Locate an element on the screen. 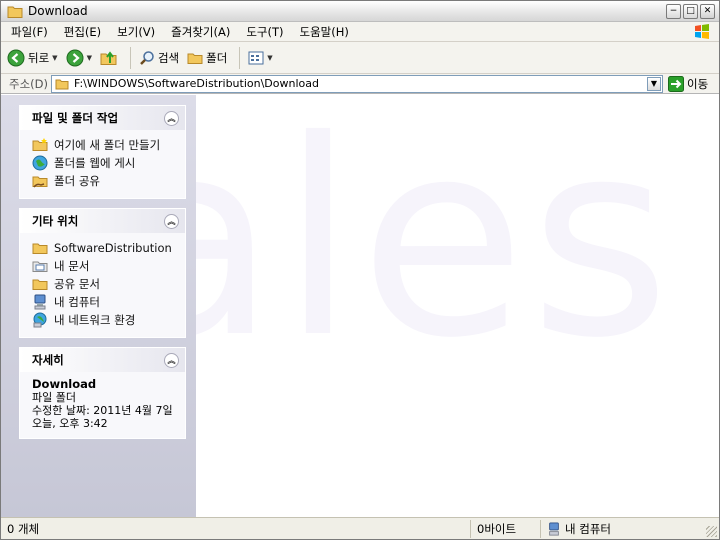 This screenshot has width=720, height=540. menu-view: 보기(V) is located at coordinates (136, 32).